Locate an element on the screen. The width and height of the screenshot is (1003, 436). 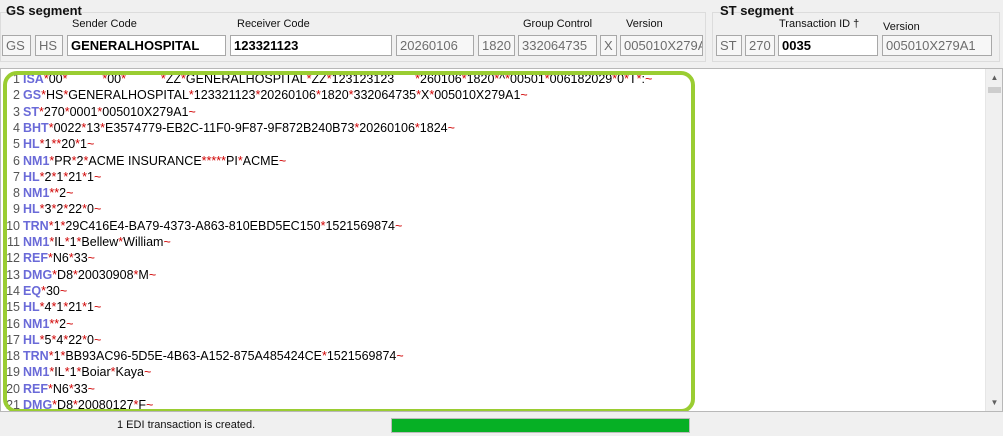
edi-line: 3 ST*270*0001*005010X279A1~ is located at coordinates (493, 112).